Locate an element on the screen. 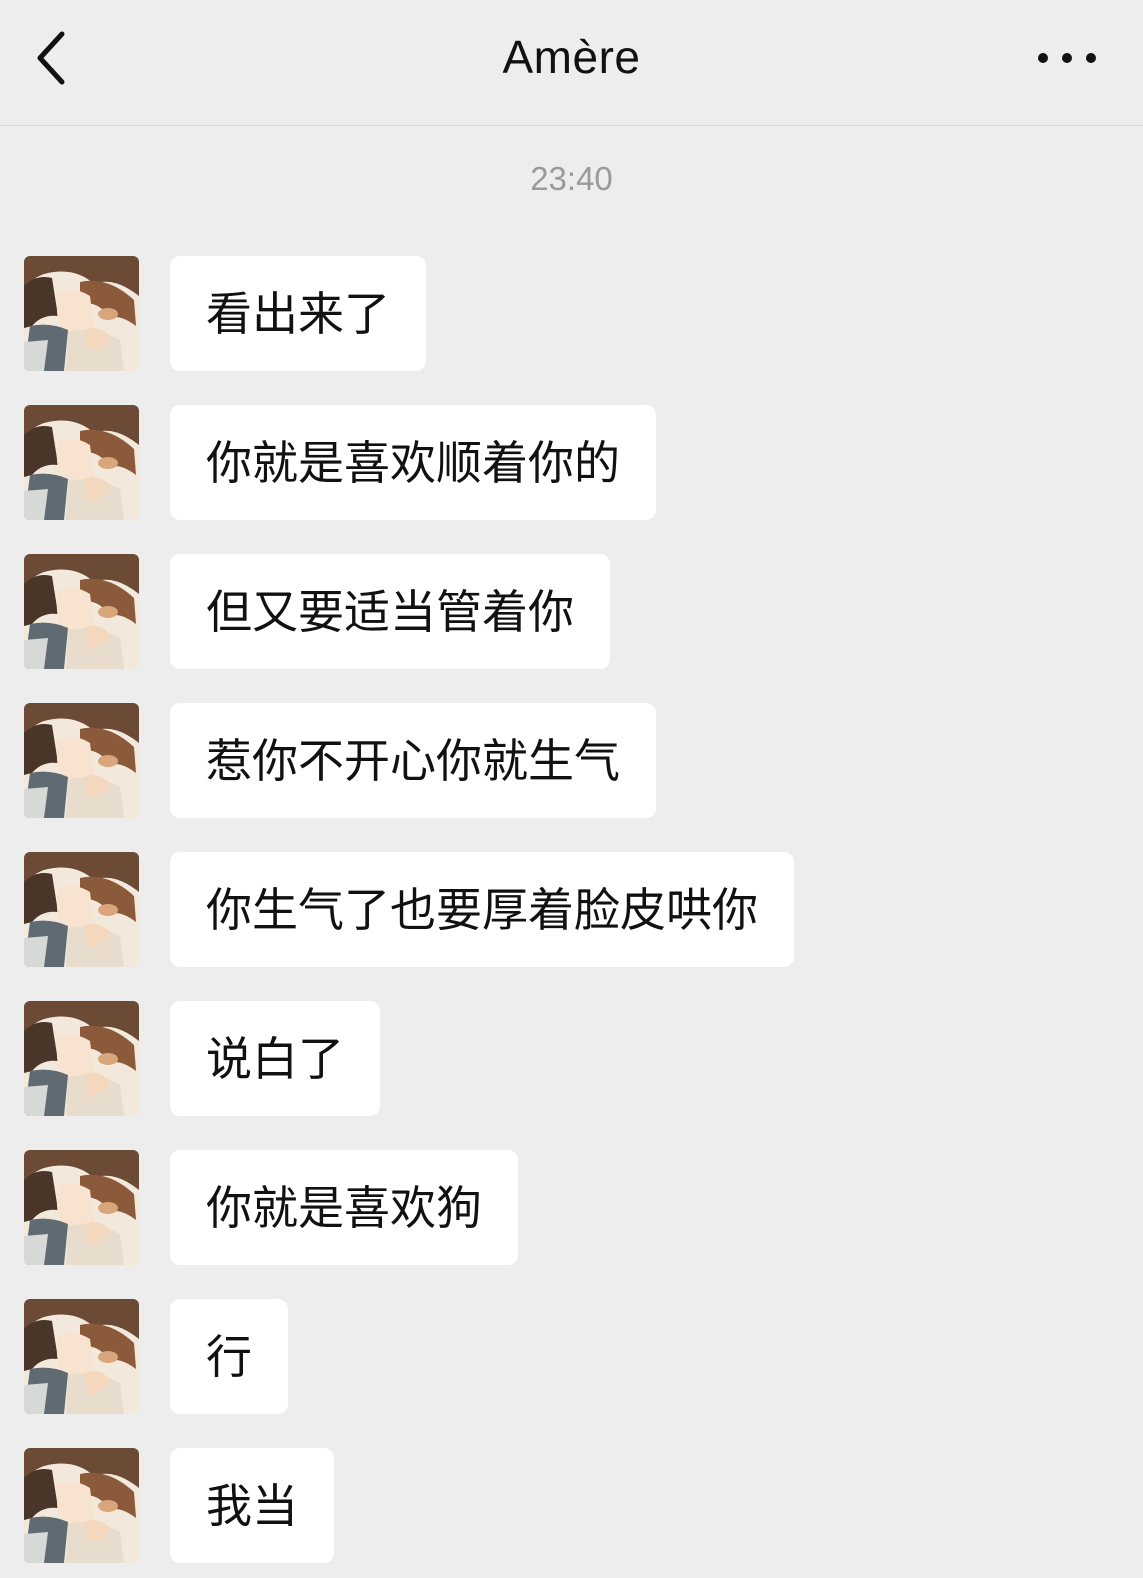  message-text: 但又要适当管着你 is located at coordinates (390, 611).